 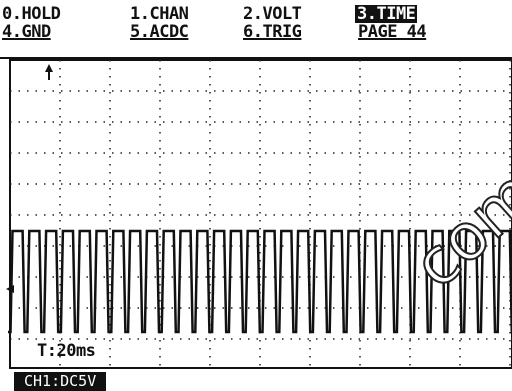 I want to click on channel-info-badge: CH1:DC5V, so click(x=60, y=381).